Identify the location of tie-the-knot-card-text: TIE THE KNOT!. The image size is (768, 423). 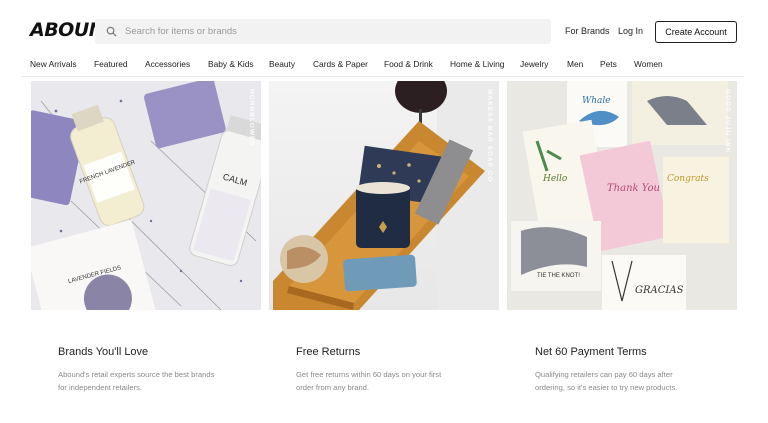
(558, 276).